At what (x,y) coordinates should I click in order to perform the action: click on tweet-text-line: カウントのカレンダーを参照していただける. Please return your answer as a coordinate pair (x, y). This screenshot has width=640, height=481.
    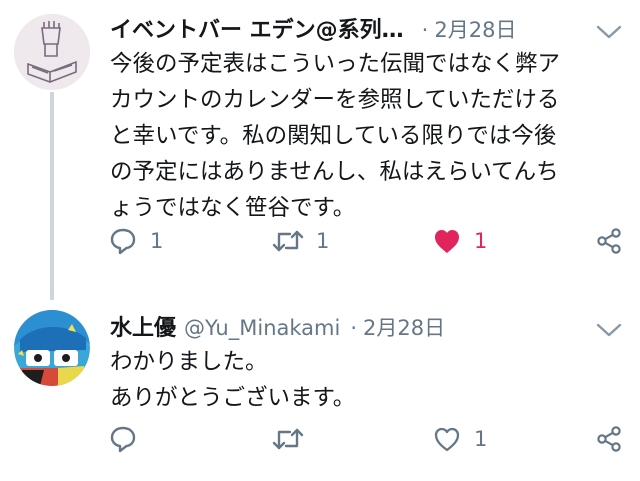
    Looking at the image, I should click on (335, 100).